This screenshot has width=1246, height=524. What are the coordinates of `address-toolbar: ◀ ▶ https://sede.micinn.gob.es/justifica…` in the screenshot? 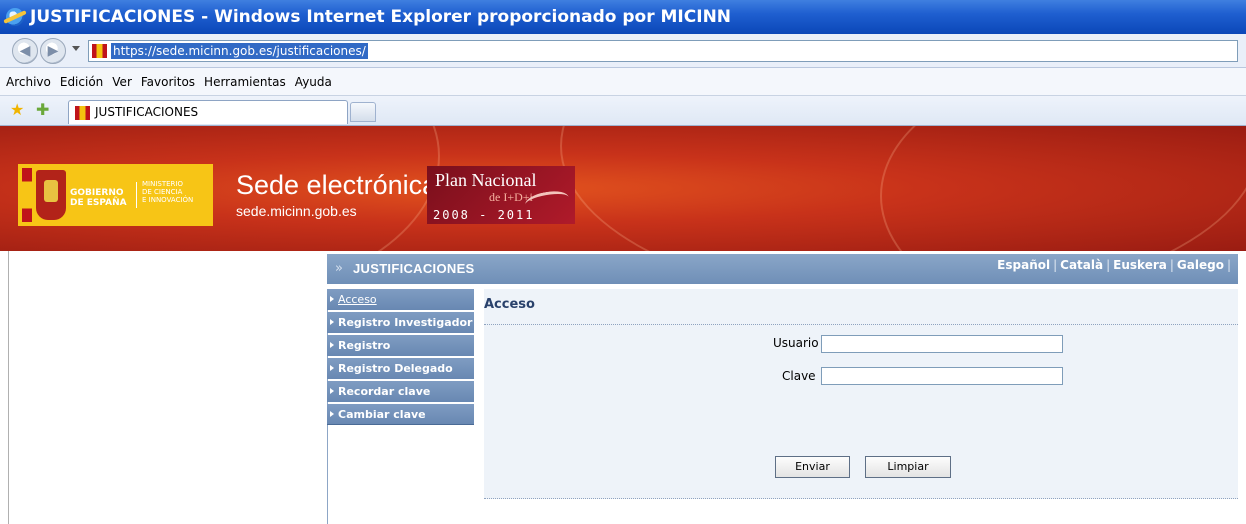 It's located at (623, 51).